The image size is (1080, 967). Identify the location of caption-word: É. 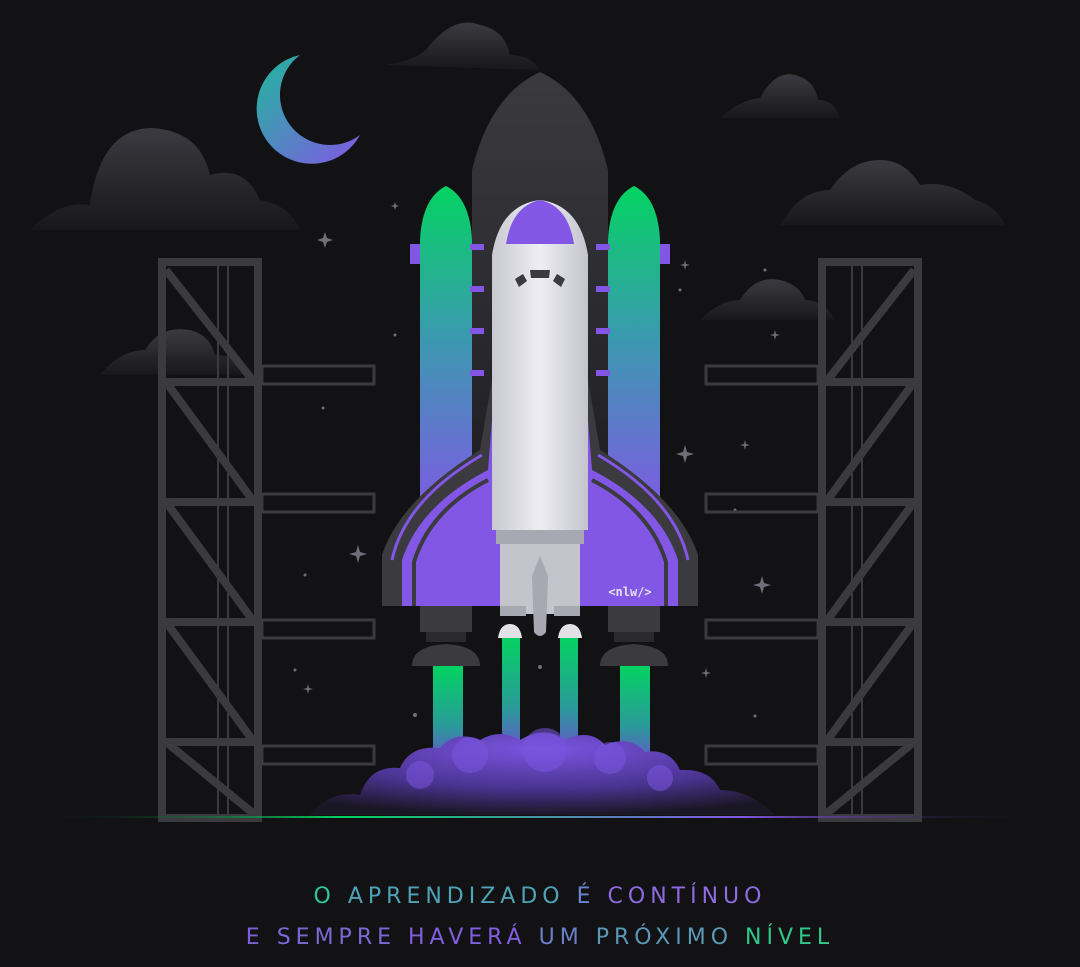
(586, 896).